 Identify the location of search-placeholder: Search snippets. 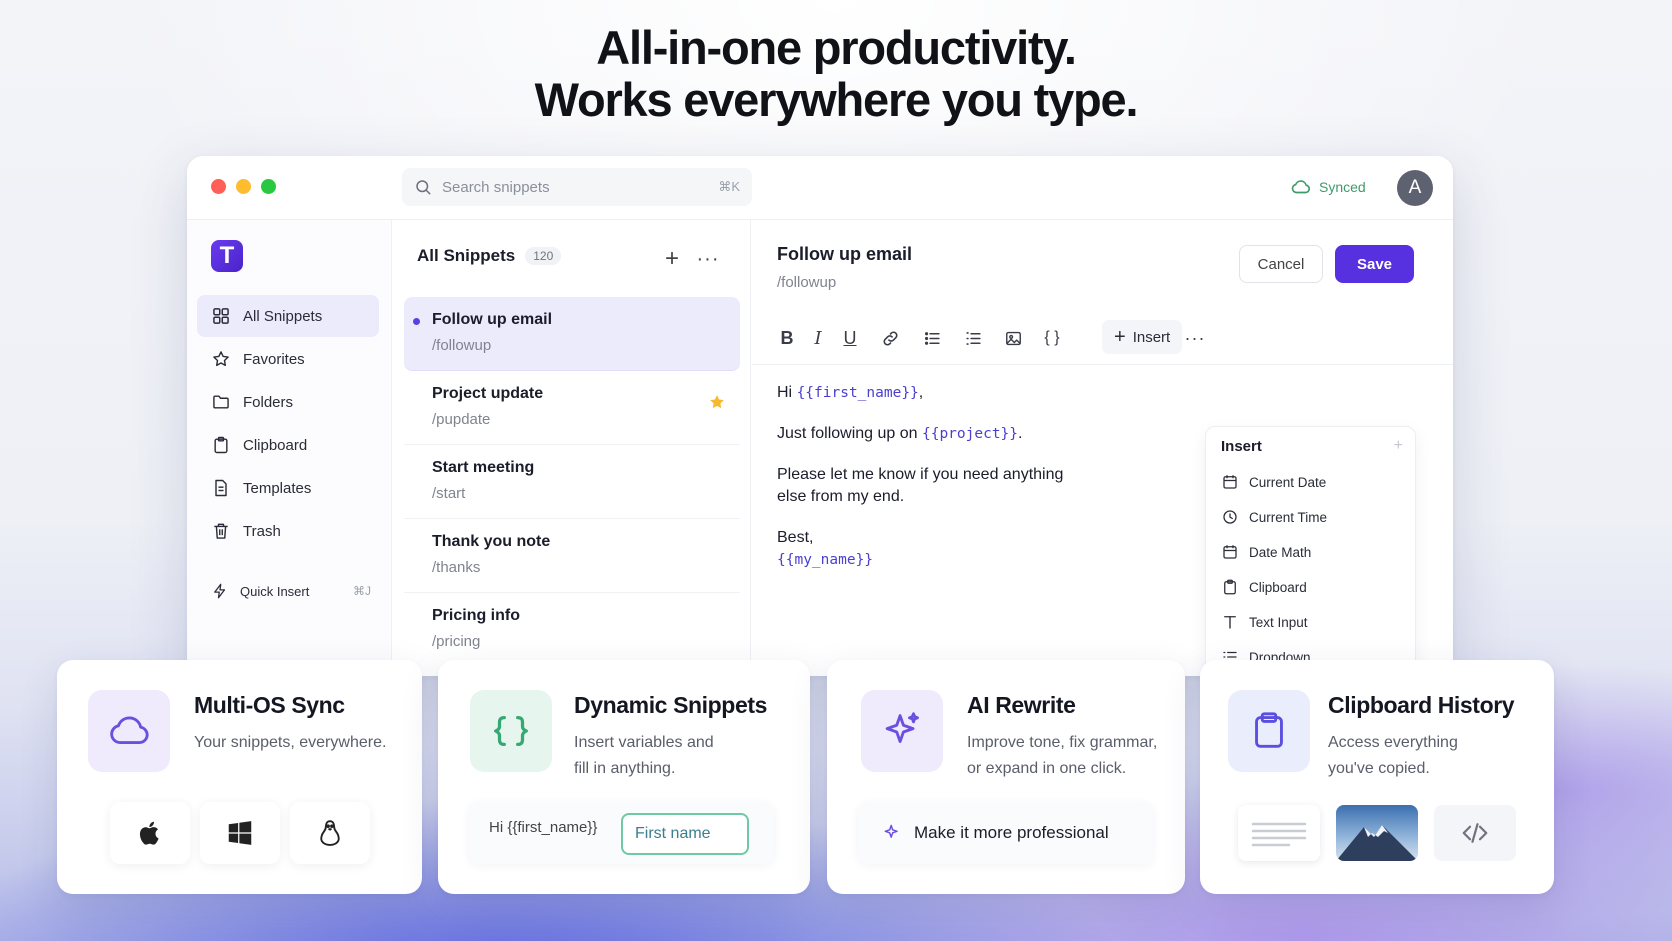
(496, 187).